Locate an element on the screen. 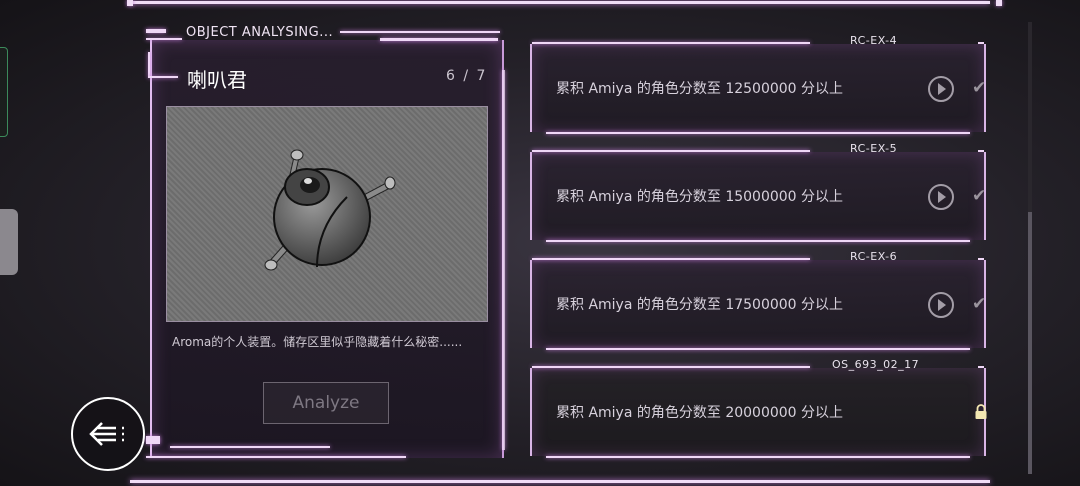  mission-card: RC-EX-4 累积 Amiya 的角色分数至 12500000 分以上 ✔ is located at coordinates (758, 84).